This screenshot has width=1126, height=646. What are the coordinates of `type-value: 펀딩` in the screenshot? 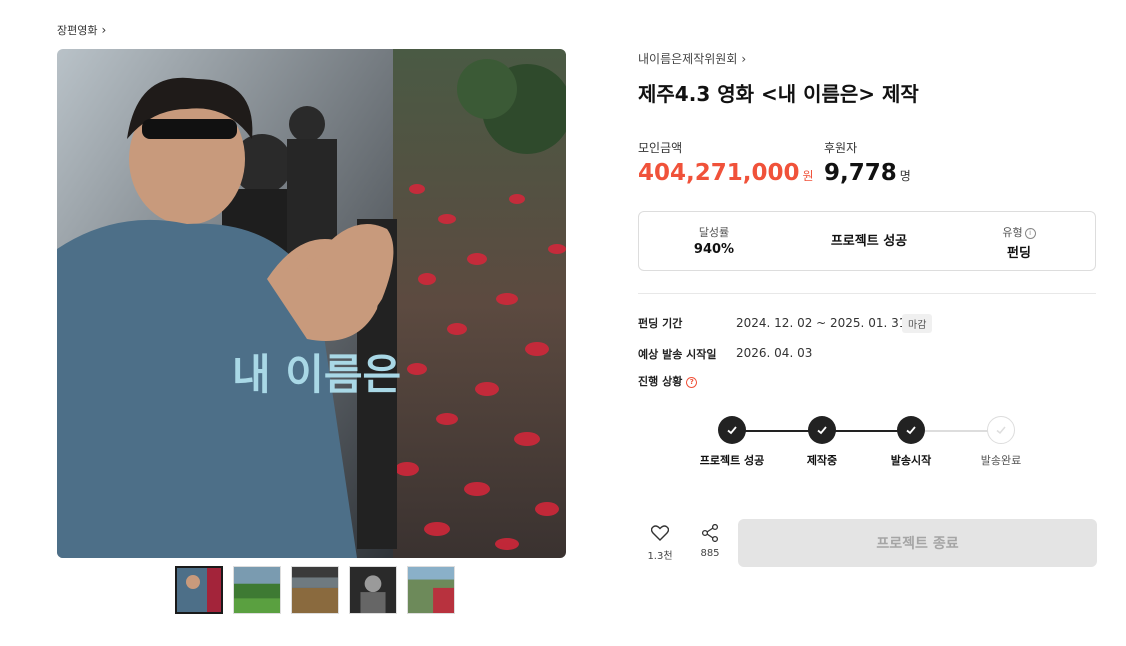 It's located at (1019, 253).